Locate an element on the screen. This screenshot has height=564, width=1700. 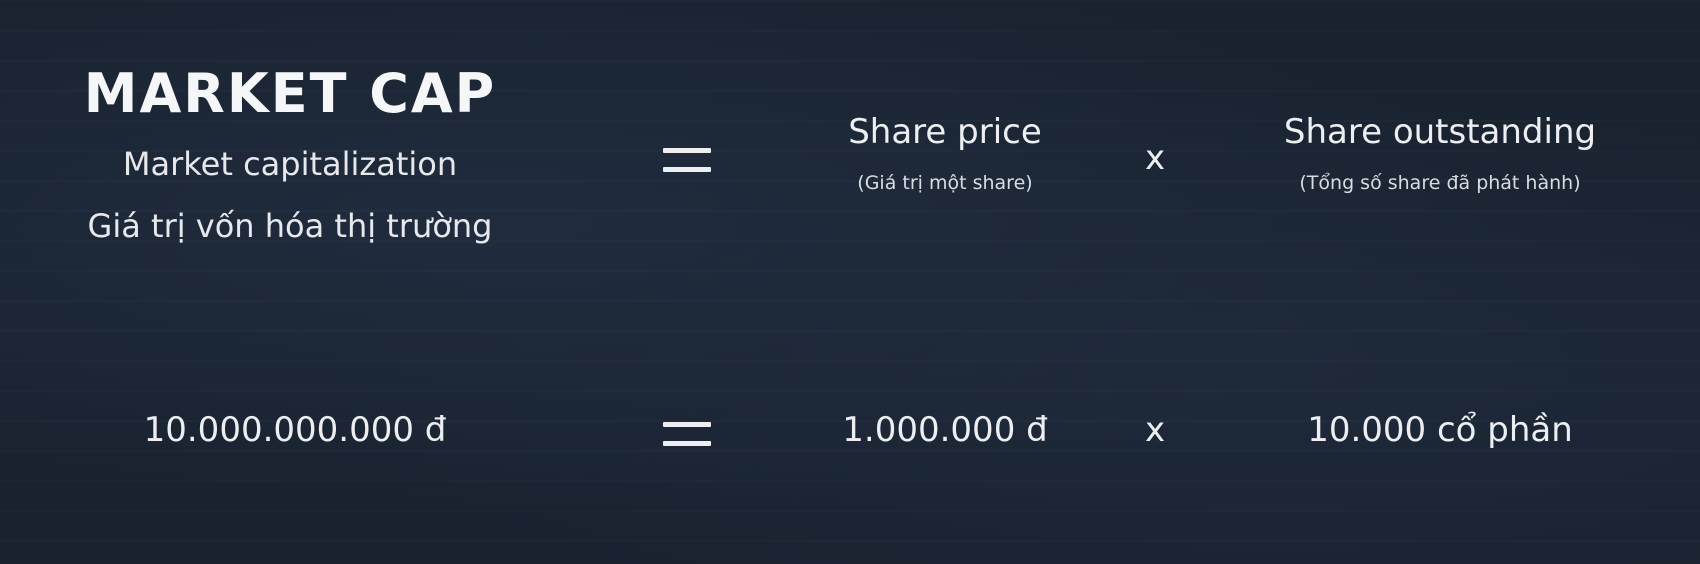
market-cap-value: 10.000.000.000 đ is located at coordinates (295, 430).